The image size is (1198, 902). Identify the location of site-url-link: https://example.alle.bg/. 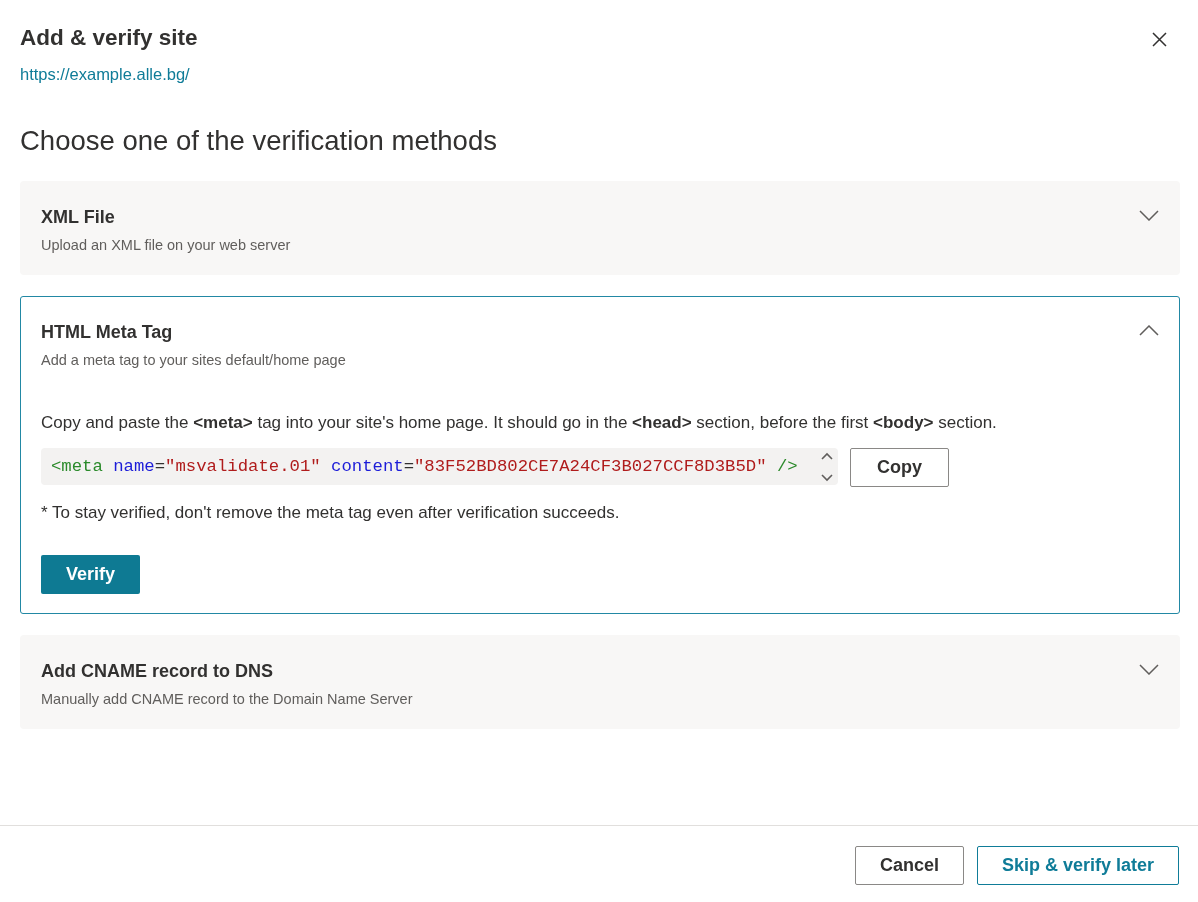
(105, 74).